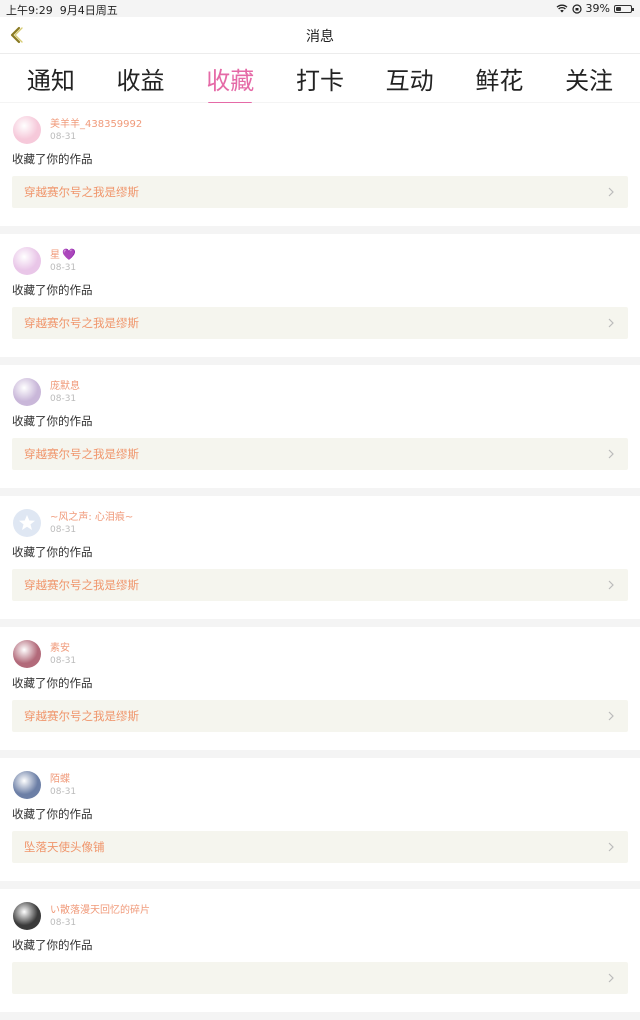 The height and width of the screenshot is (1020, 640). I want to click on user-meta: い散落漫天回忆的碎片 08-31, so click(100, 916).